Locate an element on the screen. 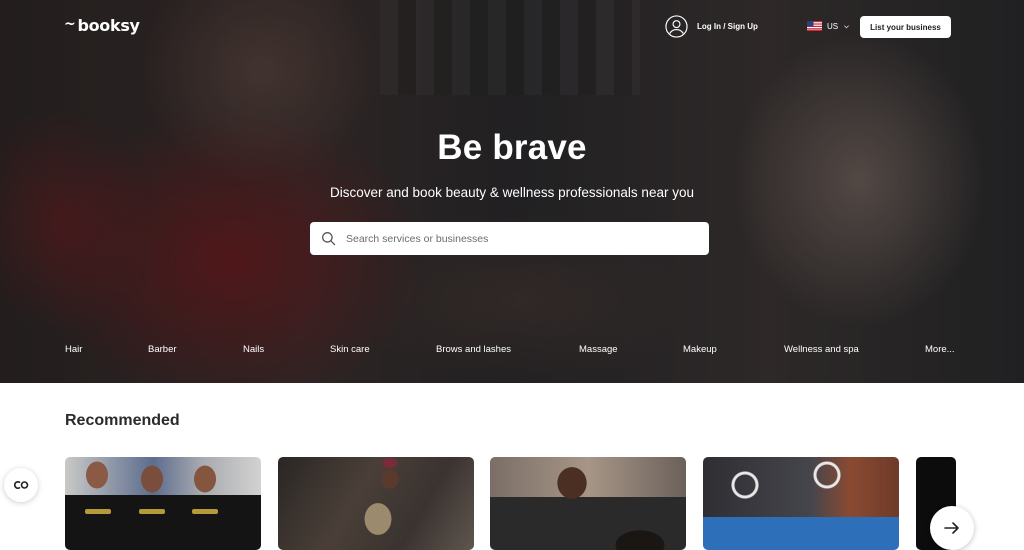 The width and height of the screenshot is (1024, 550). logo-tilde-icon: ~ is located at coordinates (70, 23).